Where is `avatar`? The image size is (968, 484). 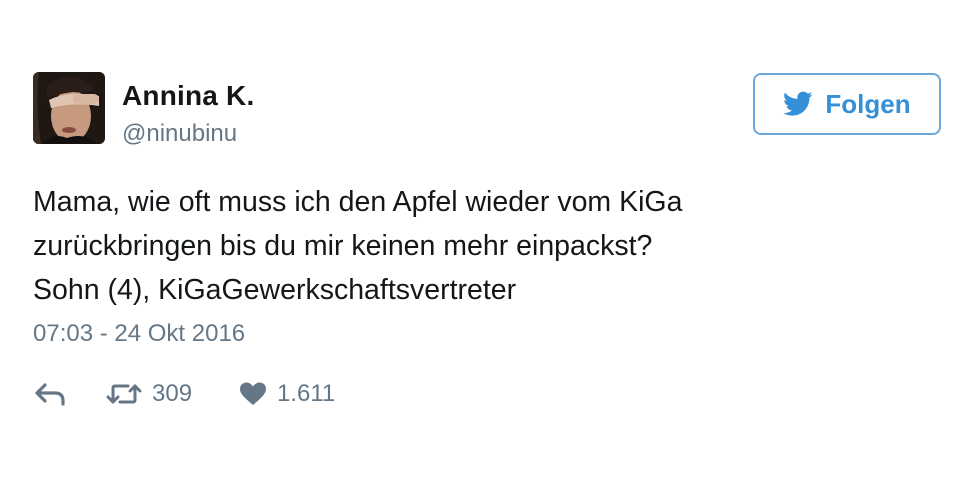 avatar is located at coordinates (69, 108).